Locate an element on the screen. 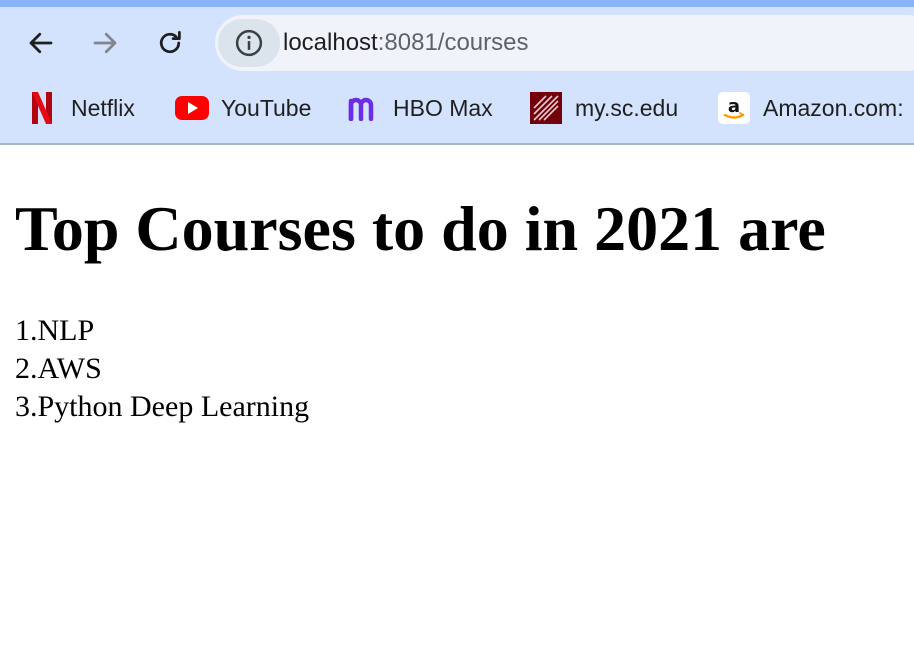 Image resolution: width=914 pixels, height=664 pixels. url-host: localhost is located at coordinates (330, 42).